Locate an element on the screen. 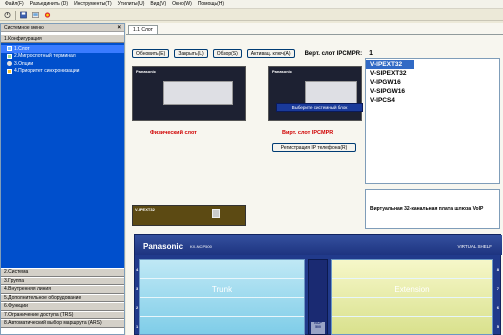 This screenshot has width=503, height=335. card-type-item: V-IPCS4 is located at coordinates (432, 100).